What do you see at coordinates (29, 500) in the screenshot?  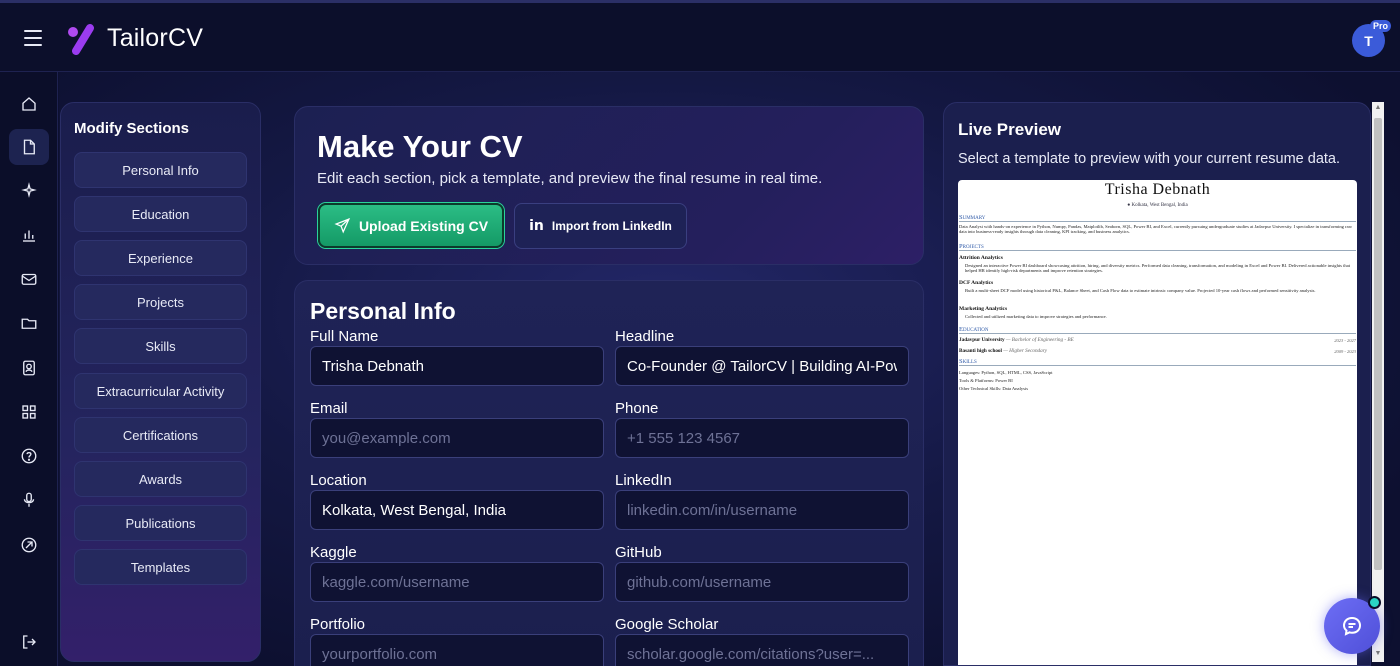 I see `microphone-icon` at bounding box center [29, 500].